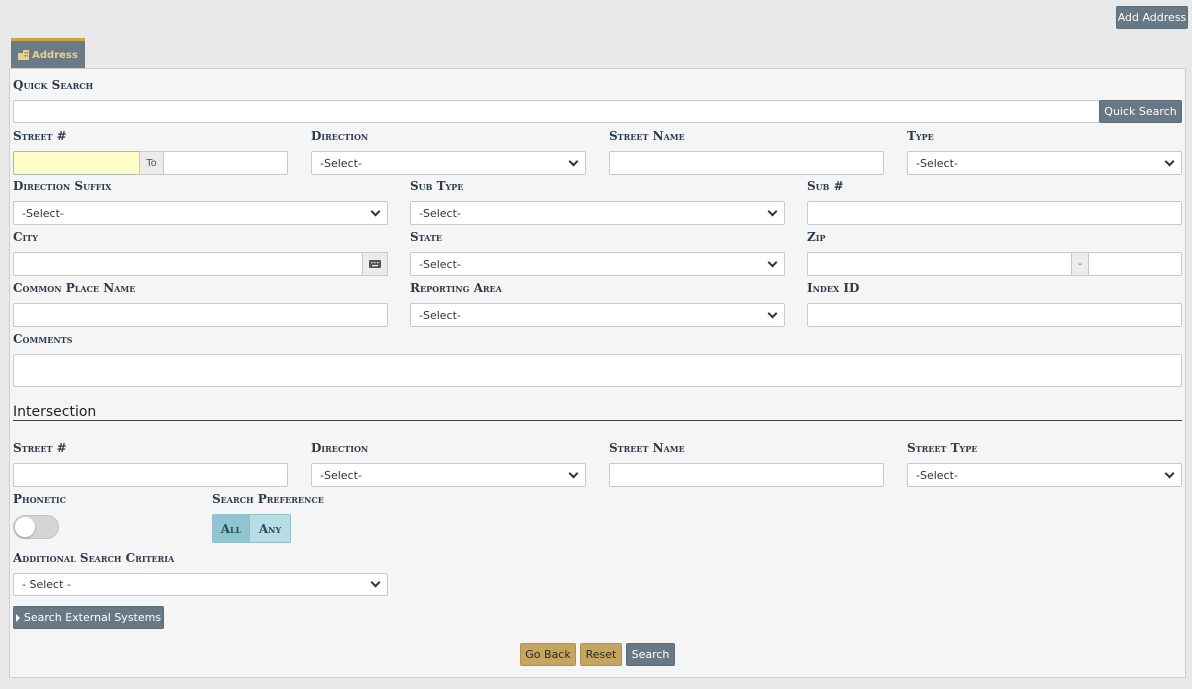  Describe the element at coordinates (647, 448) in the screenshot. I see `intersection-street-name-label: Street Name` at that location.